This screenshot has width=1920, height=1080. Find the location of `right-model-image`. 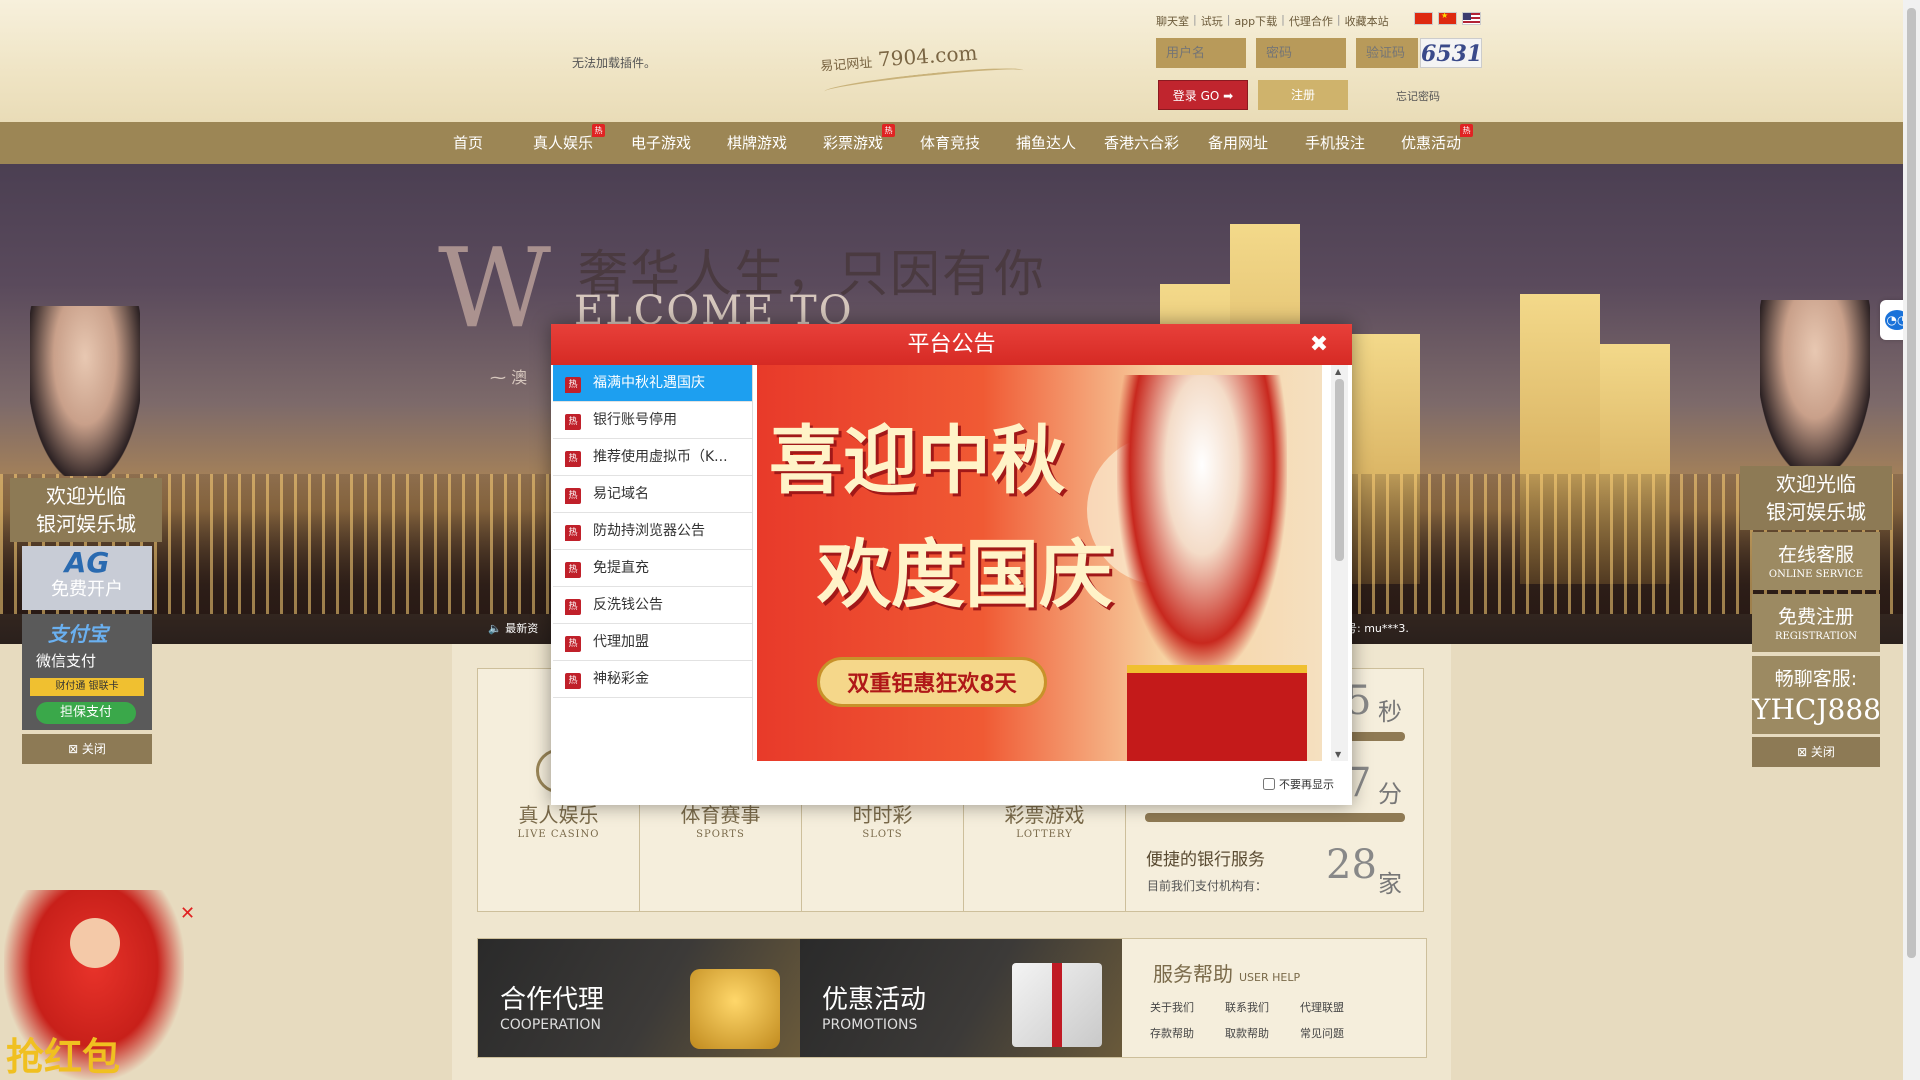

right-model-image is located at coordinates (1815, 385).